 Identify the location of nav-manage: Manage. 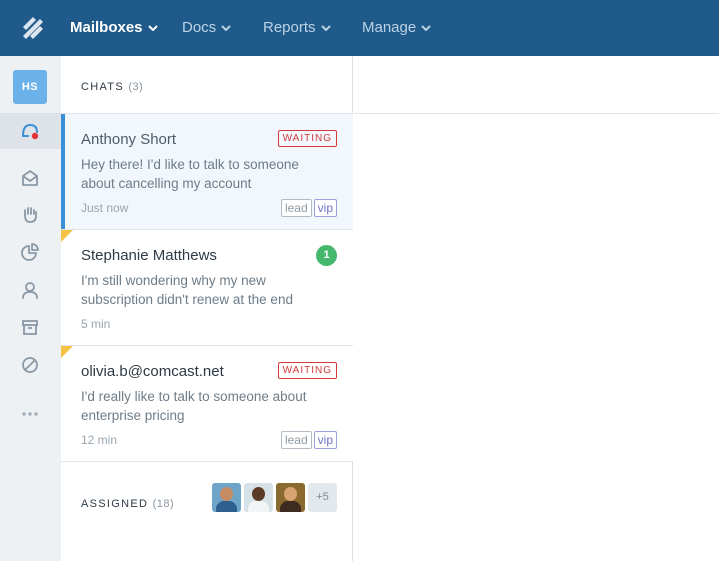
(396, 28).